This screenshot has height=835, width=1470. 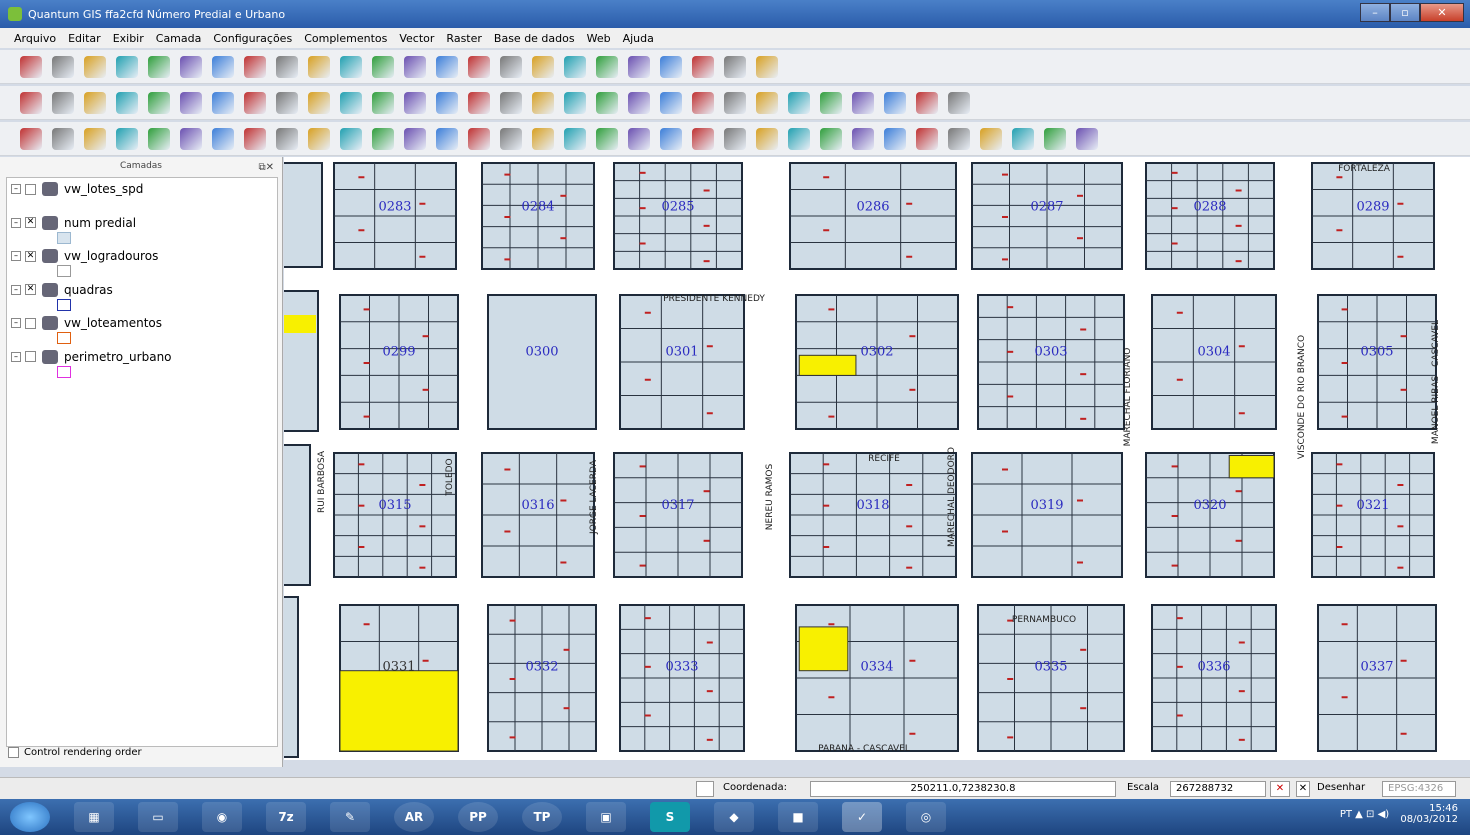 I want to click on menu-camada: Camada, so click(x=179, y=38).